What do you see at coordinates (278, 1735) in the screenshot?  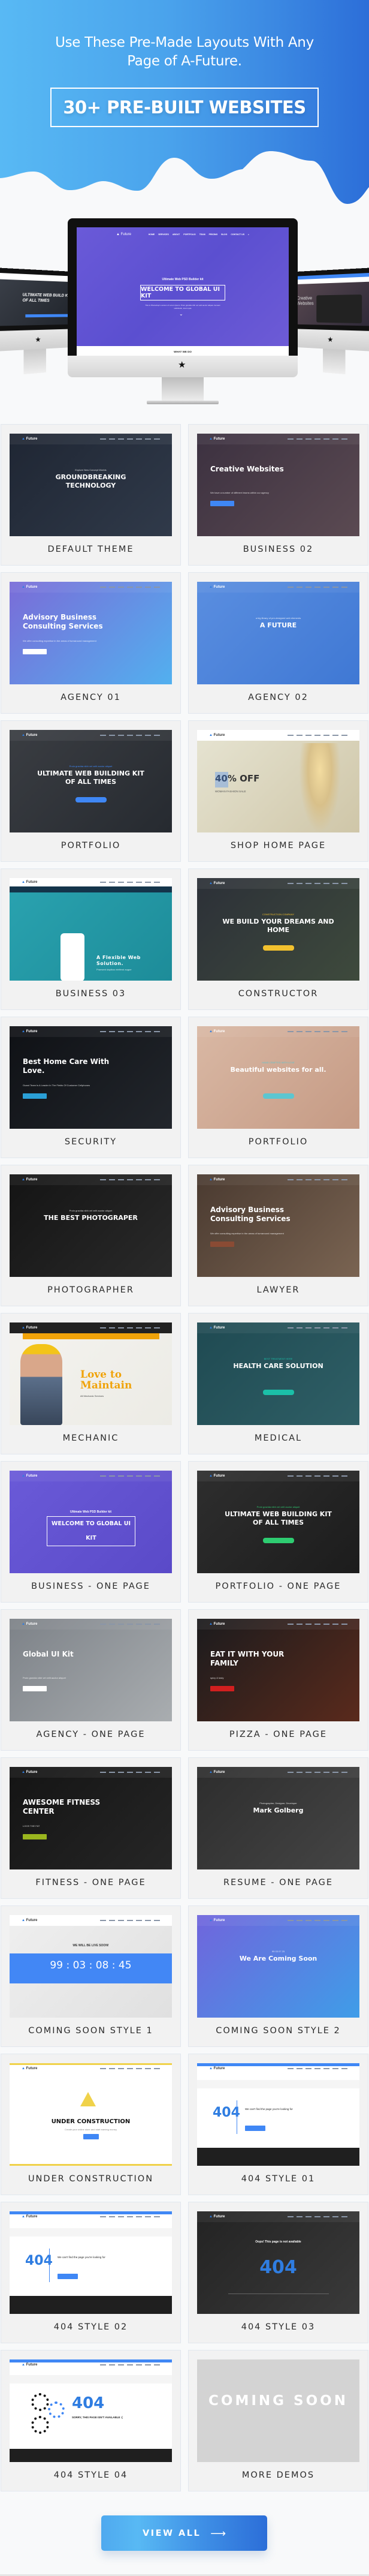 I see `demo-label: PIZZA - ONE PAGE` at bounding box center [278, 1735].